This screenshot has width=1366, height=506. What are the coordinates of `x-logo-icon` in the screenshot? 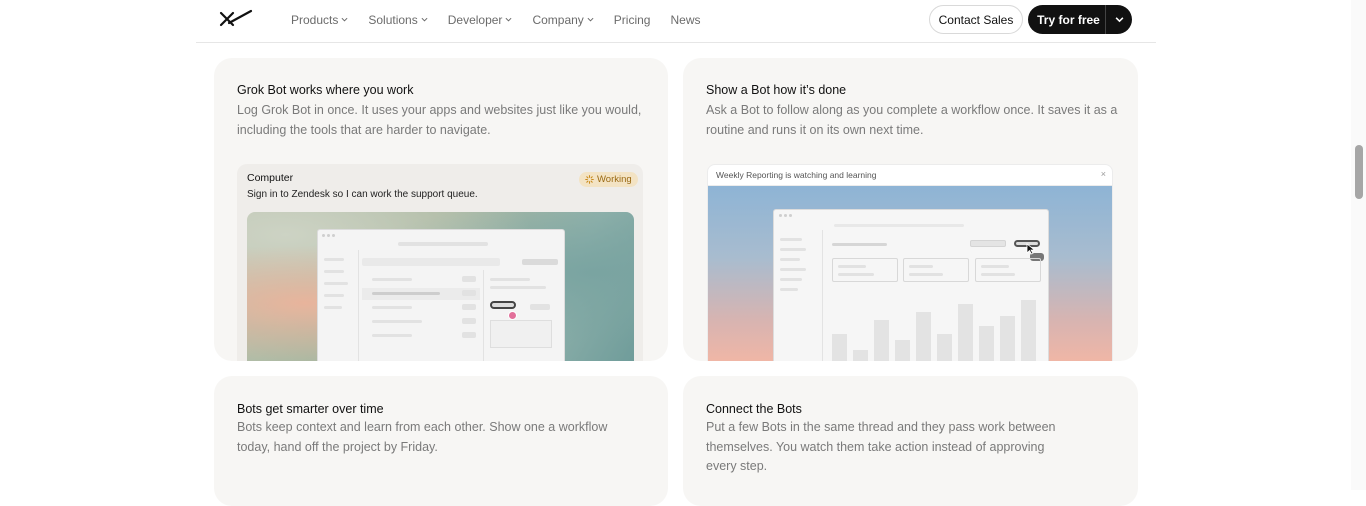 It's located at (236, 18).